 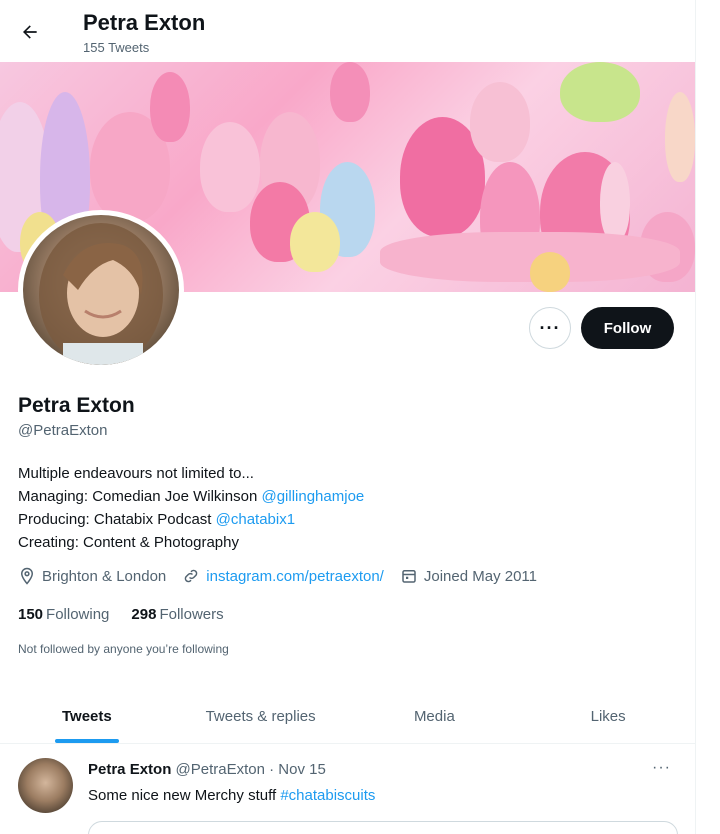 I want to click on hashtag-link: #chatabiscuits, so click(x=327, y=795).